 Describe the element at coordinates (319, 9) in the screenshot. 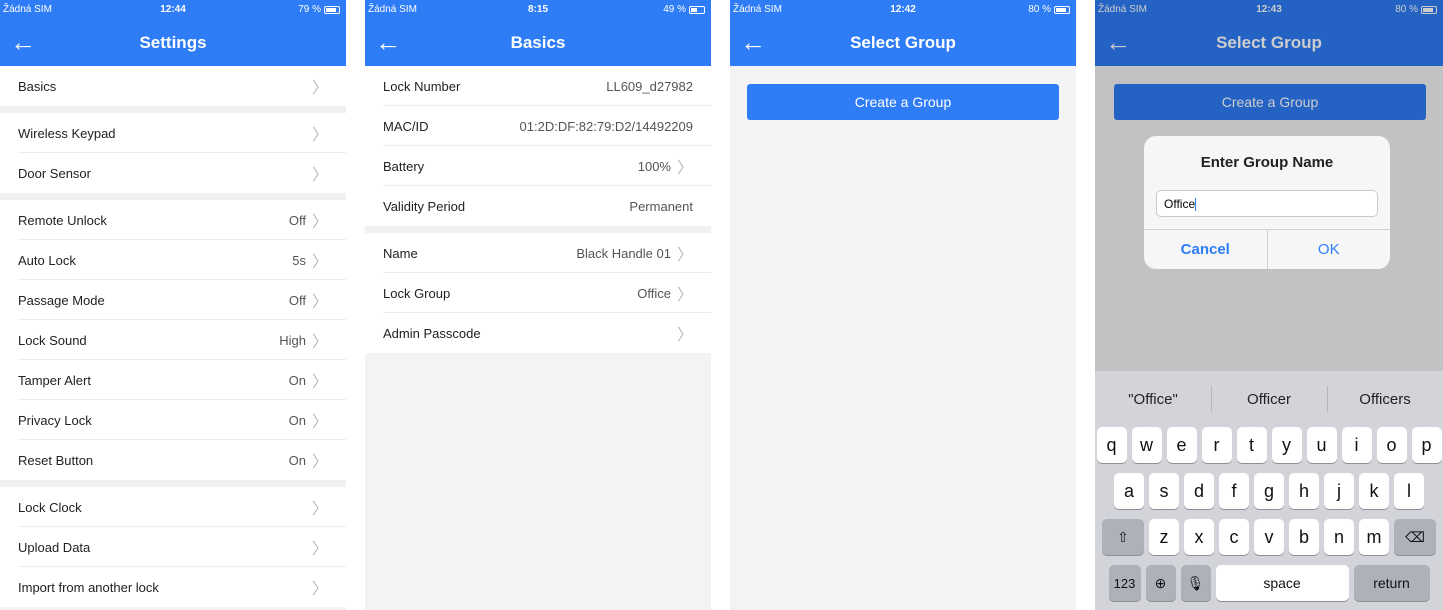

I see `battery-indicator: 79 %` at that location.